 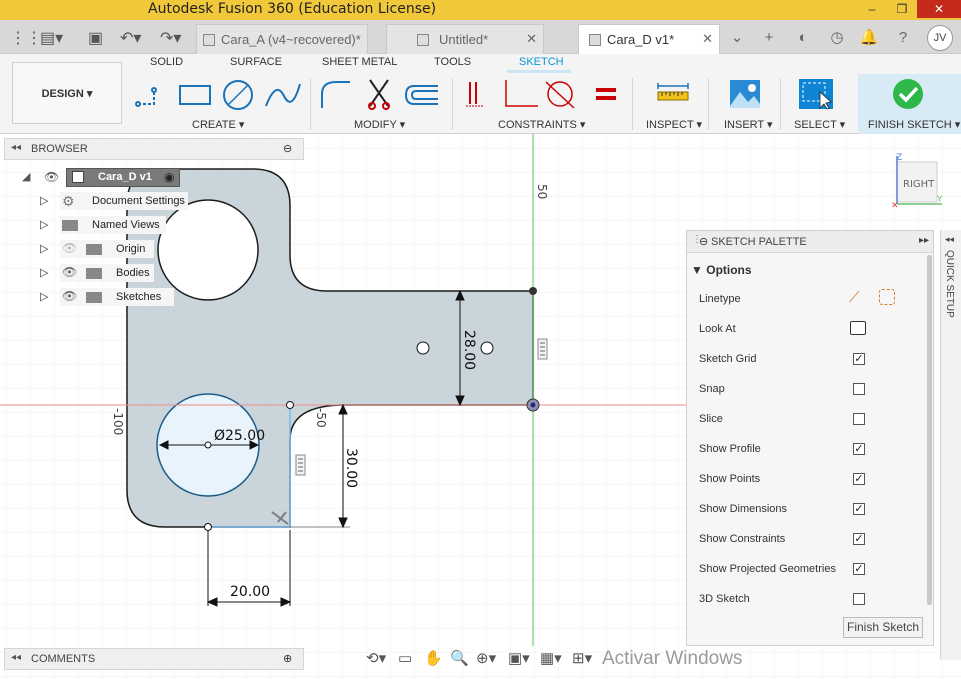 What do you see at coordinates (854, 297) in the screenshot?
I see `construction-linetype-icon: ⟋` at bounding box center [854, 297].